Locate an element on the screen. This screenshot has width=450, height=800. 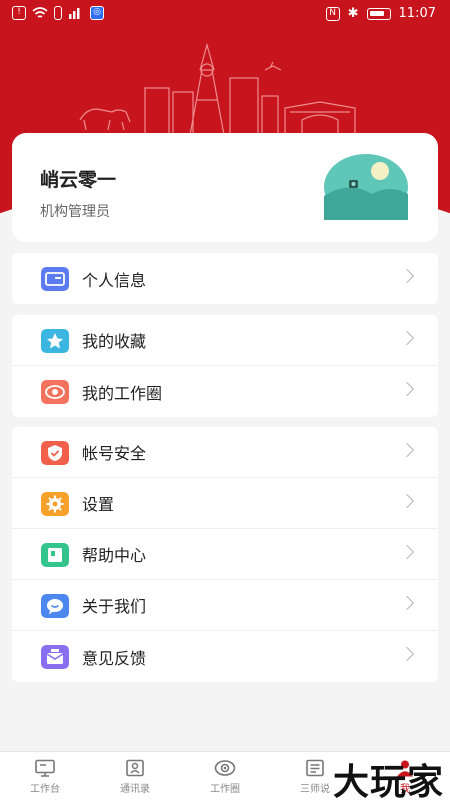
contacts-icon is located at coordinates (135, 768).